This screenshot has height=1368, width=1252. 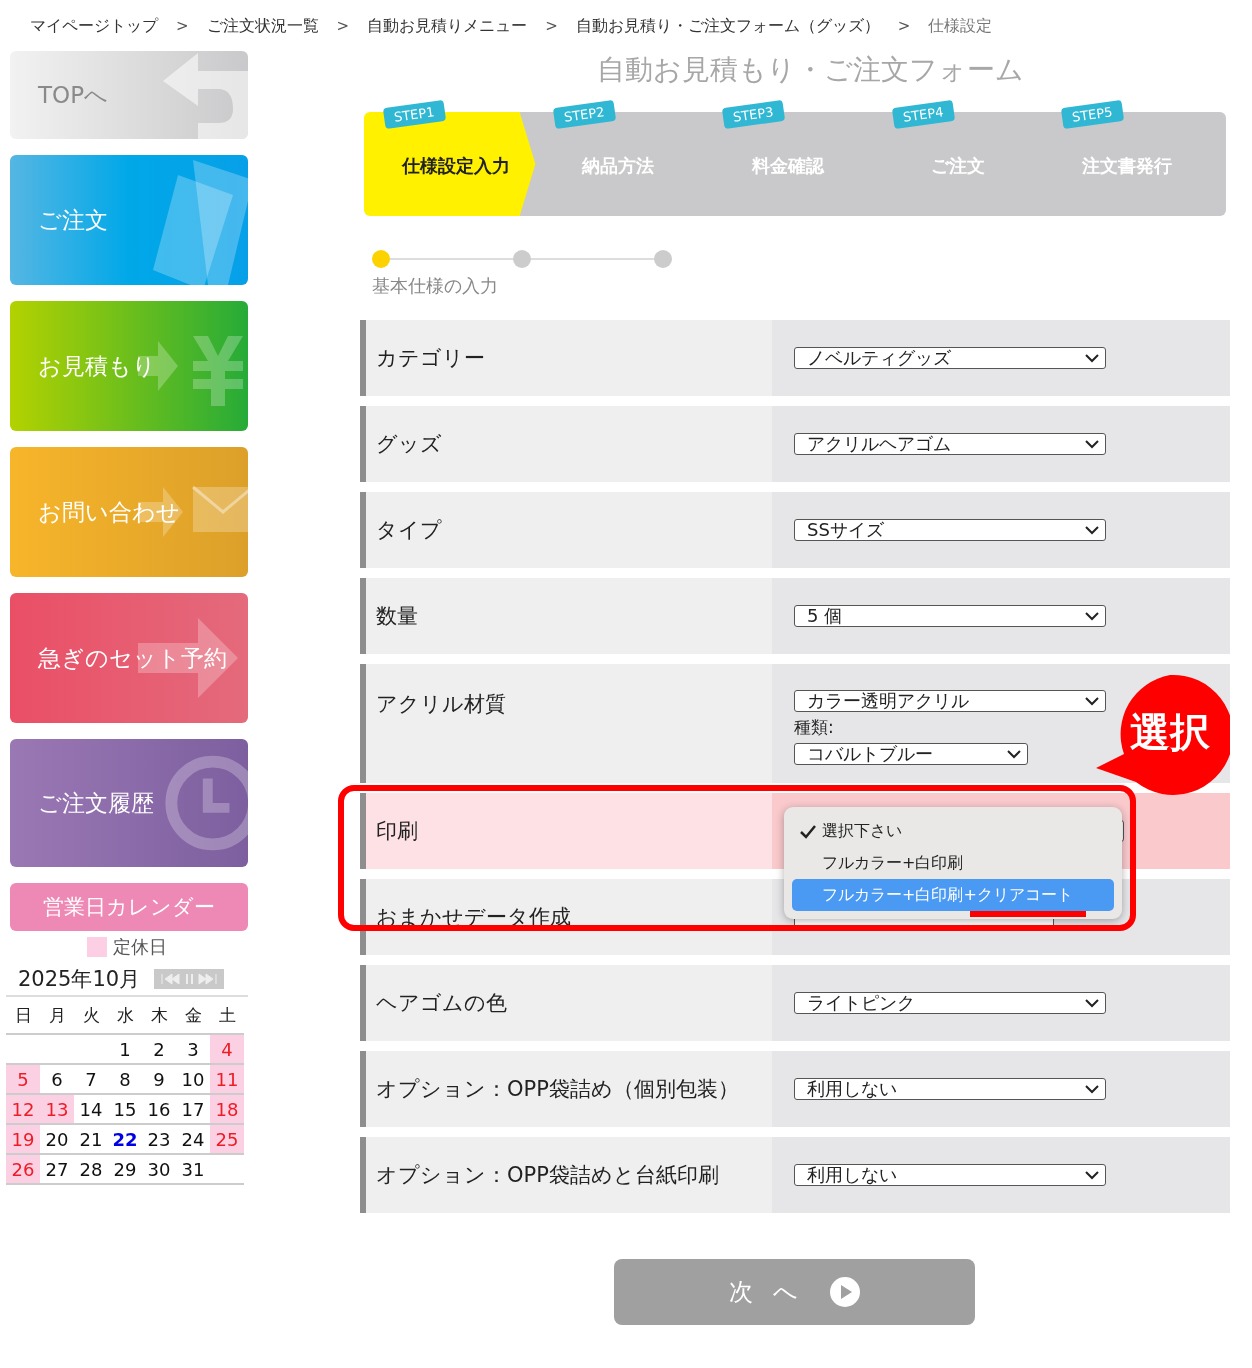 What do you see at coordinates (23, 1080) in the screenshot?
I see `calendar-day: 5` at bounding box center [23, 1080].